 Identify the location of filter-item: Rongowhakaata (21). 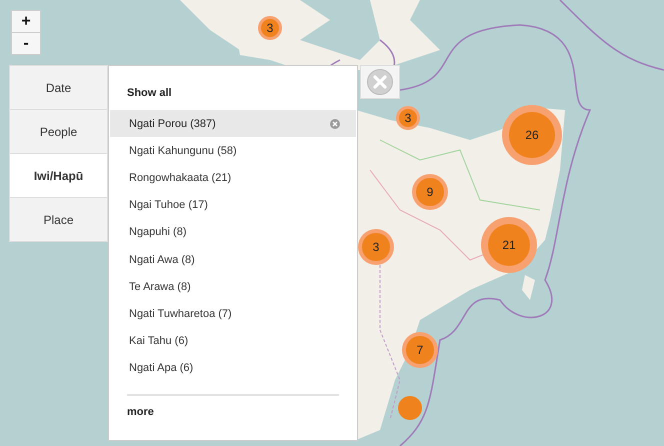
(233, 178).